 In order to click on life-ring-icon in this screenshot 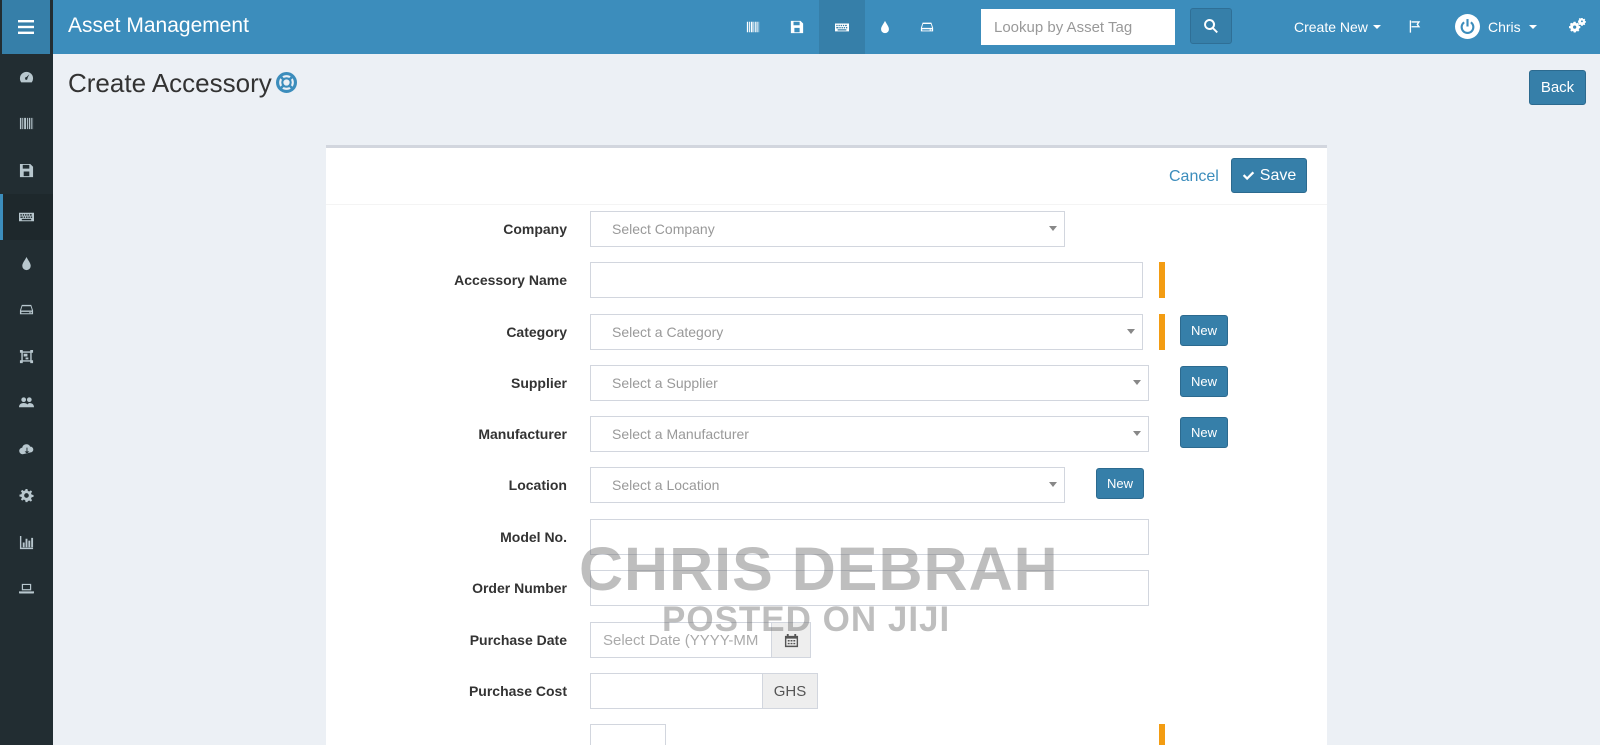, I will do `click(286, 82)`.